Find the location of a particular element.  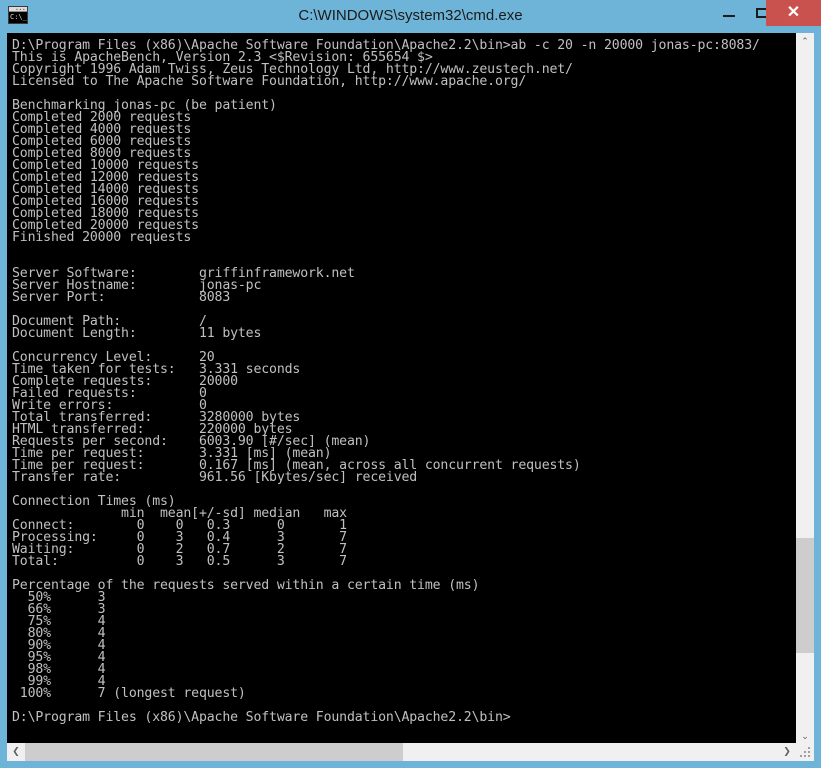

horizontal-scroll-thumb is located at coordinates (214, 752).